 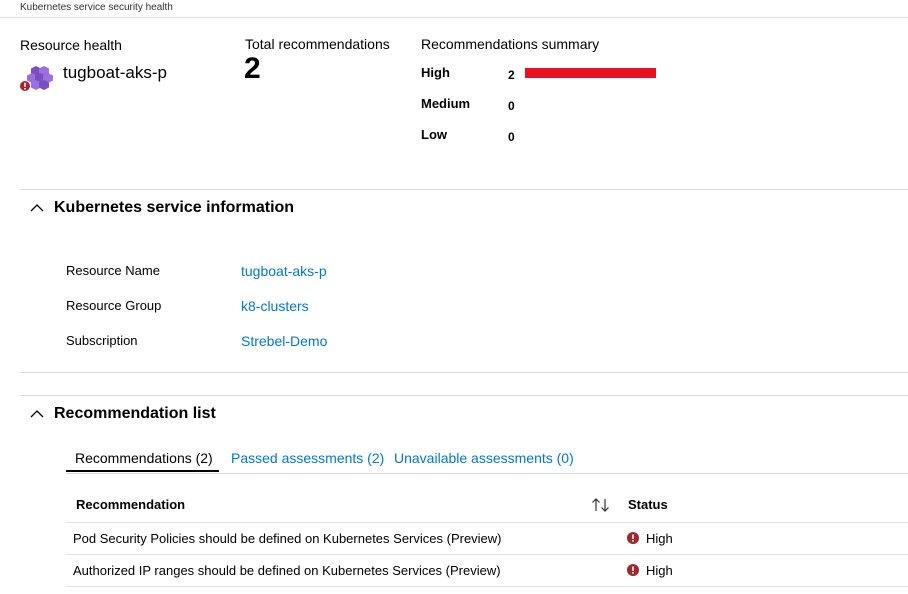 What do you see at coordinates (648, 504) in the screenshot?
I see `column-header-status: Status` at bounding box center [648, 504].